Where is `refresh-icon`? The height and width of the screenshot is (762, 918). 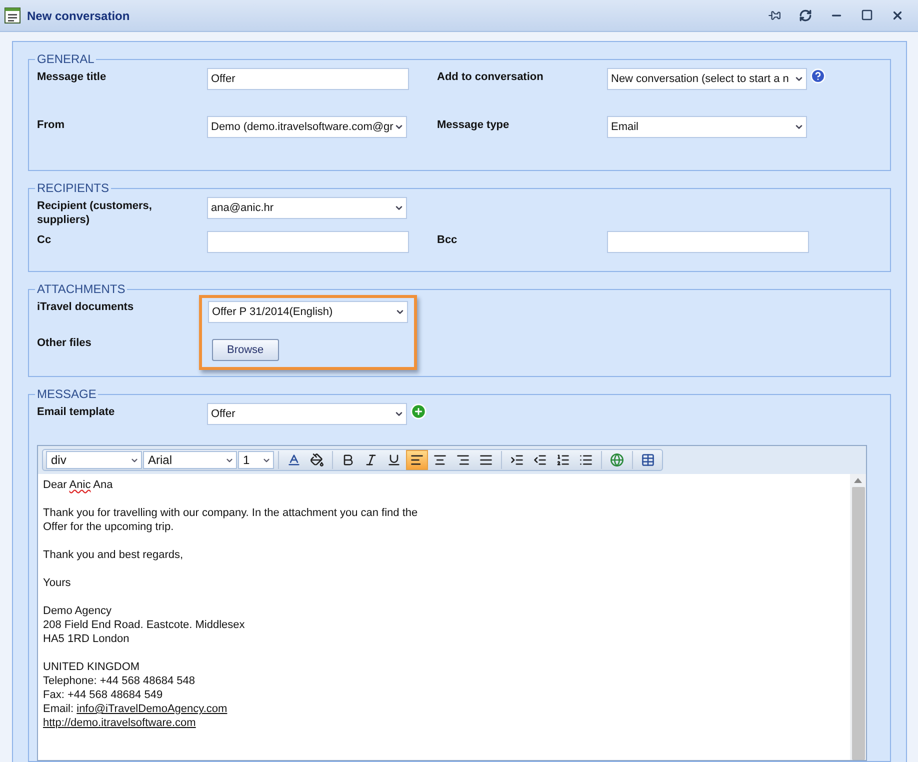 refresh-icon is located at coordinates (805, 15).